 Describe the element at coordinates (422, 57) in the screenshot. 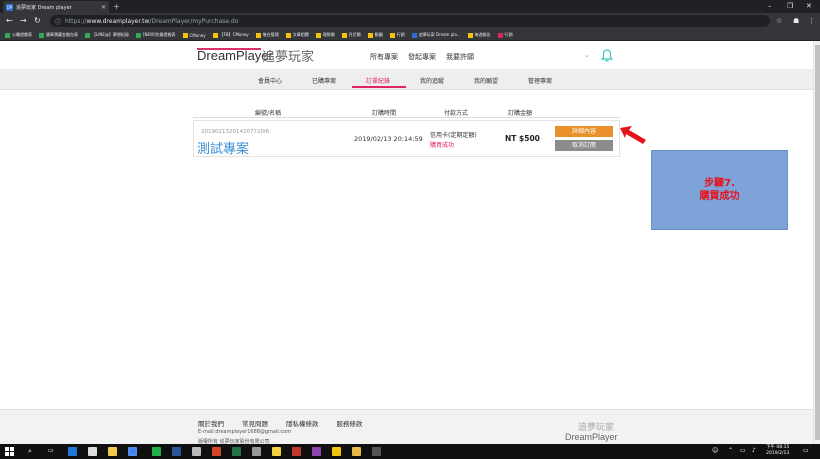

I see `nav-start-project: 發起專案` at that location.